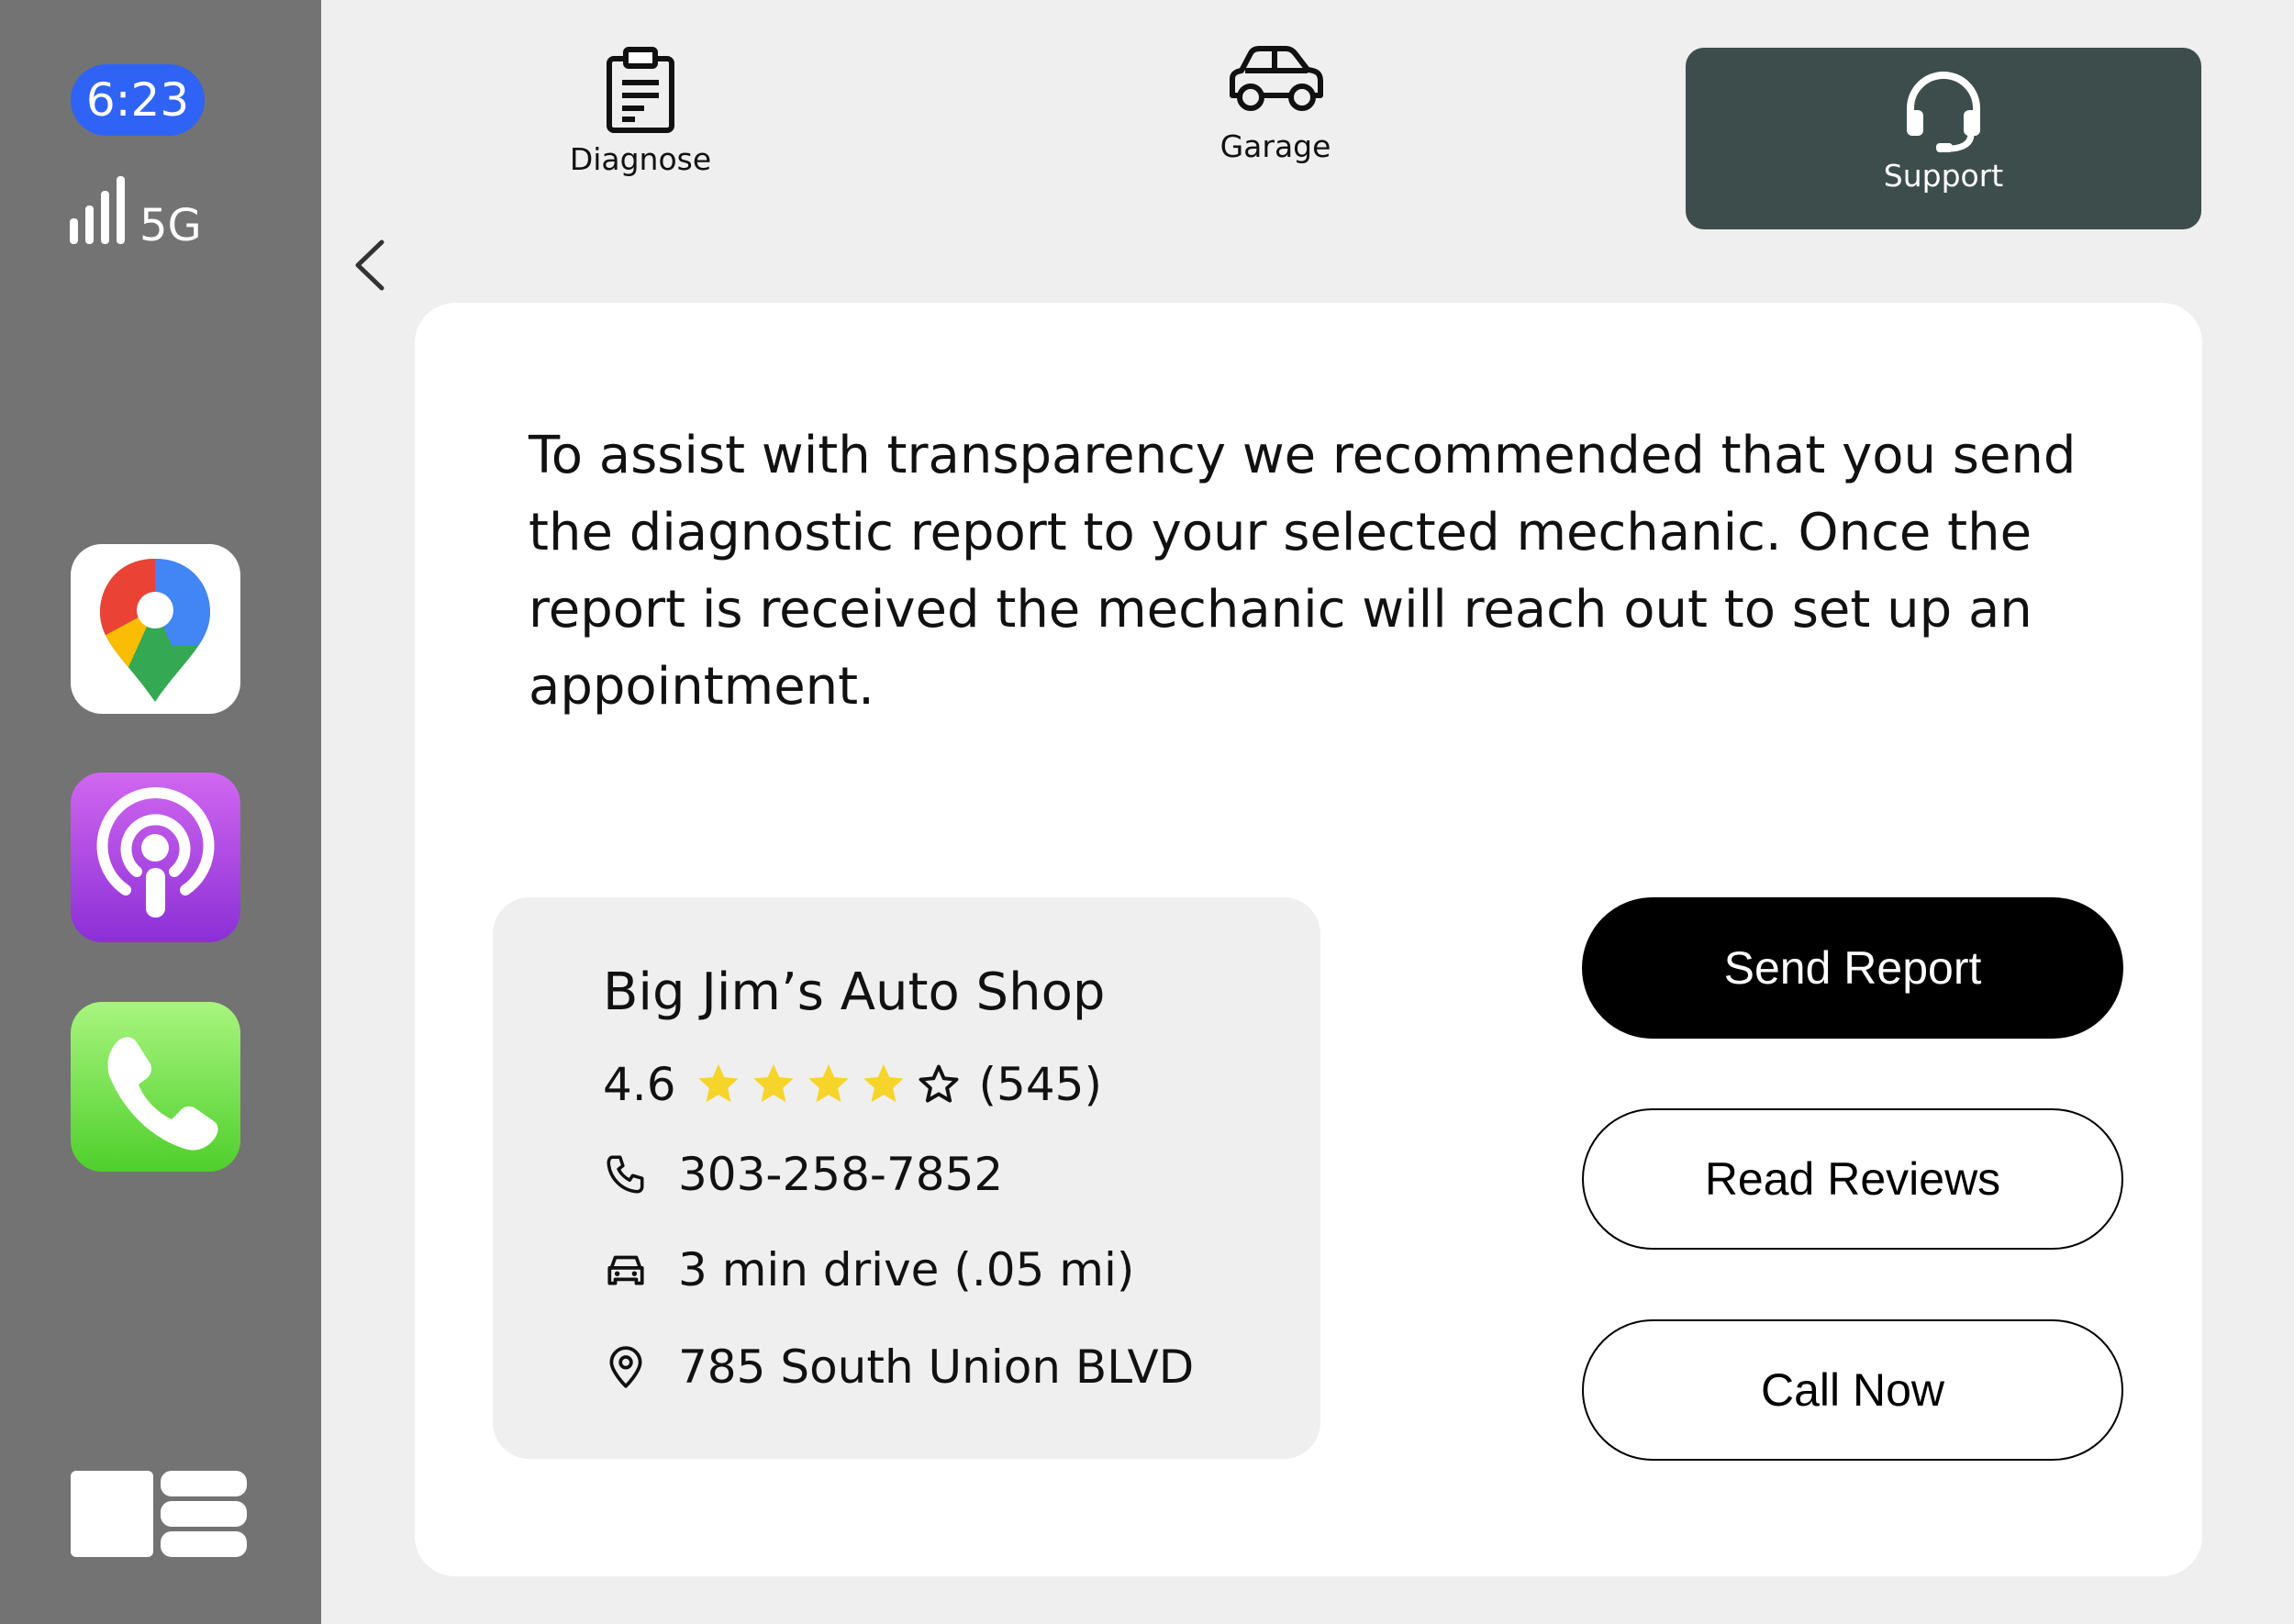 This screenshot has height=1624, width=2294. Describe the element at coordinates (1852, 1179) in the screenshot. I see `read-reviews-button: Read Reviews` at that location.